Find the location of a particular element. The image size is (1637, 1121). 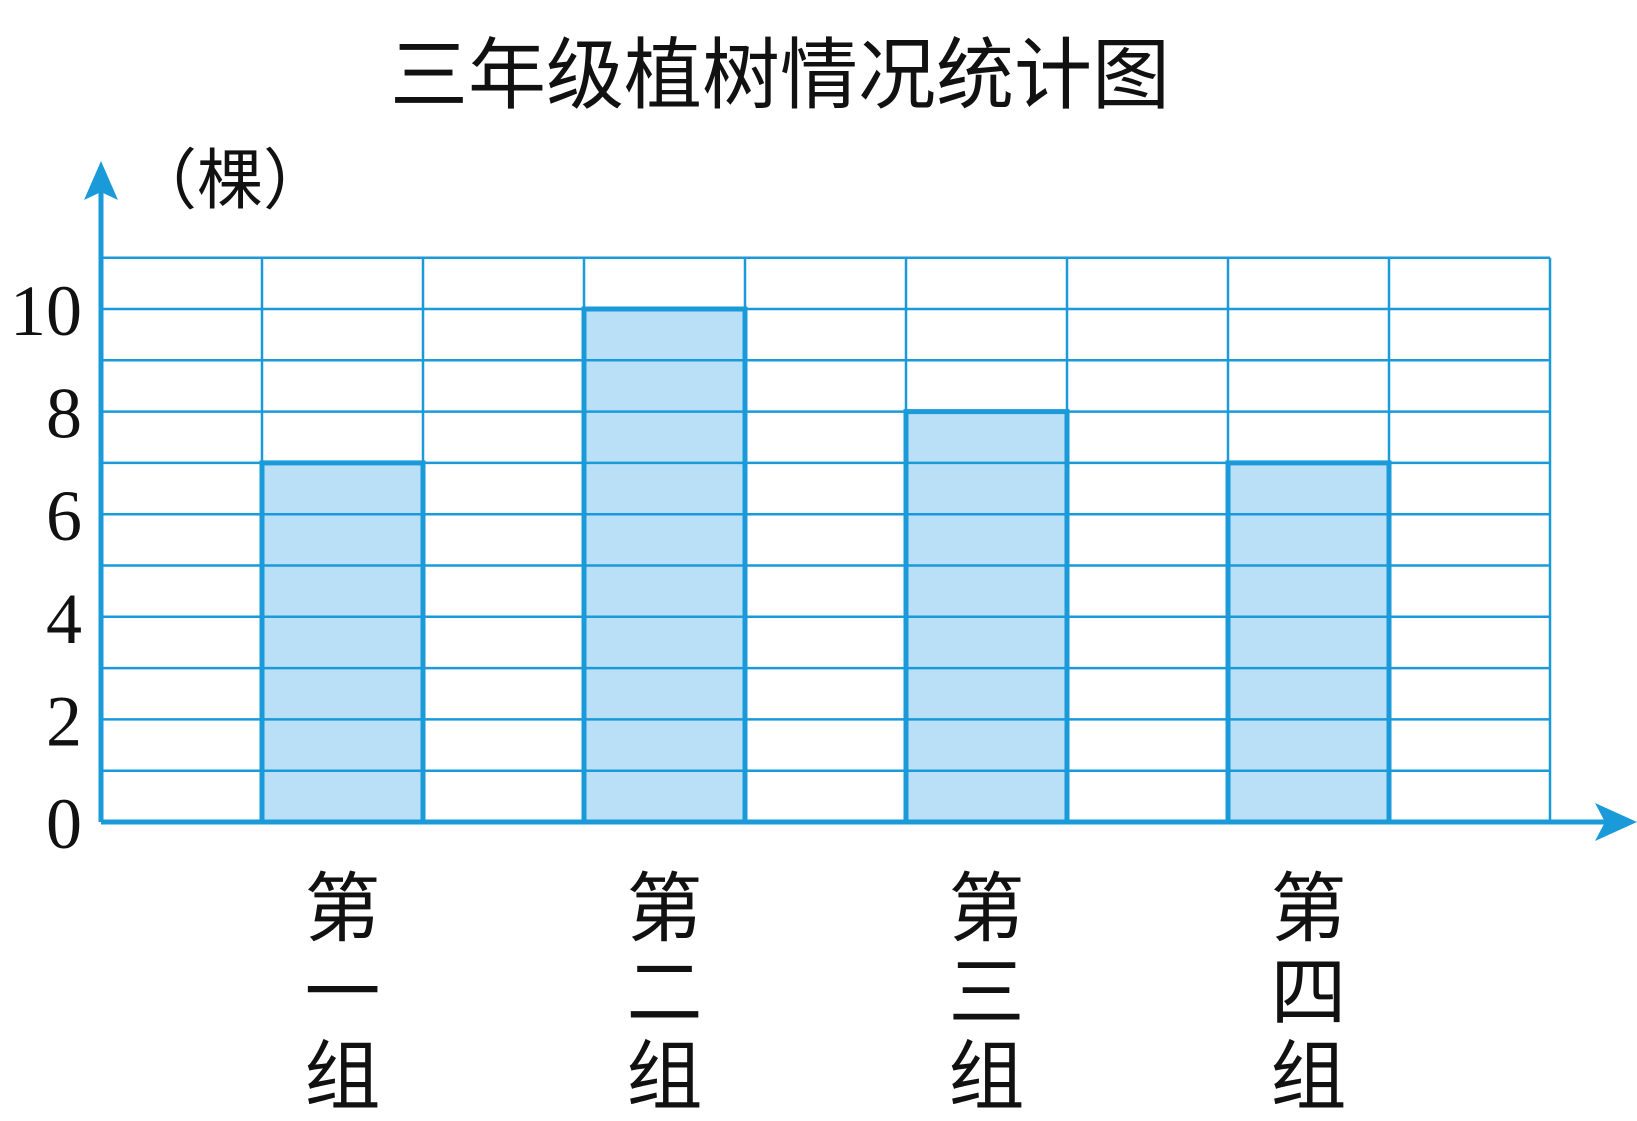

x-tick-label: 三 is located at coordinates (987, 992).